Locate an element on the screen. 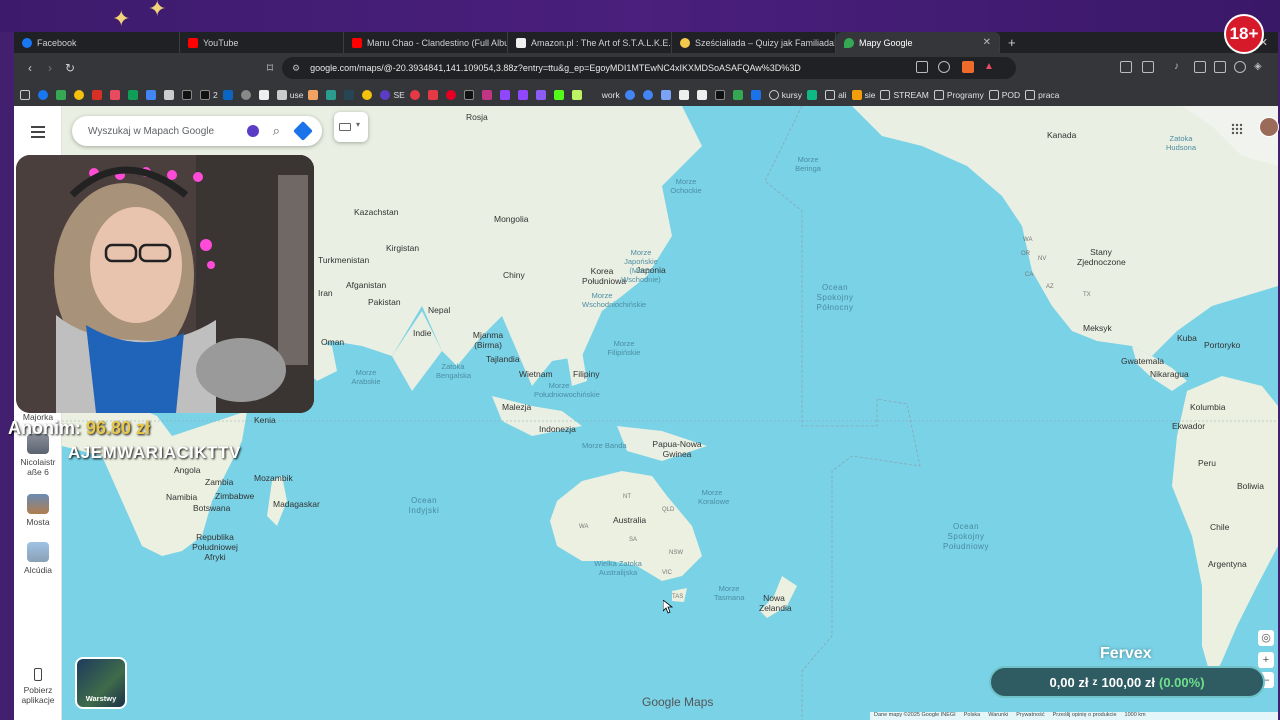  maps-search-box: Wyszukaj w Mapach Google ⌕ is located at coordinates (197, 131).